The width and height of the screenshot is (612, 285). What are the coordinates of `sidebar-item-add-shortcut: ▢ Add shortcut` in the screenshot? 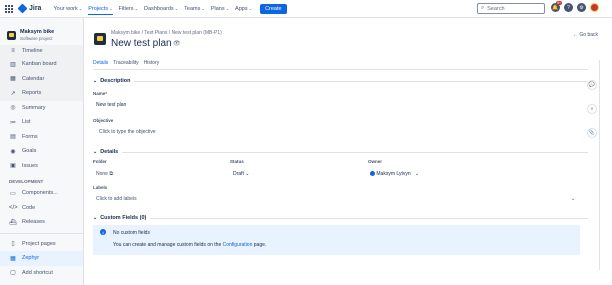 It's located at (41, 273).